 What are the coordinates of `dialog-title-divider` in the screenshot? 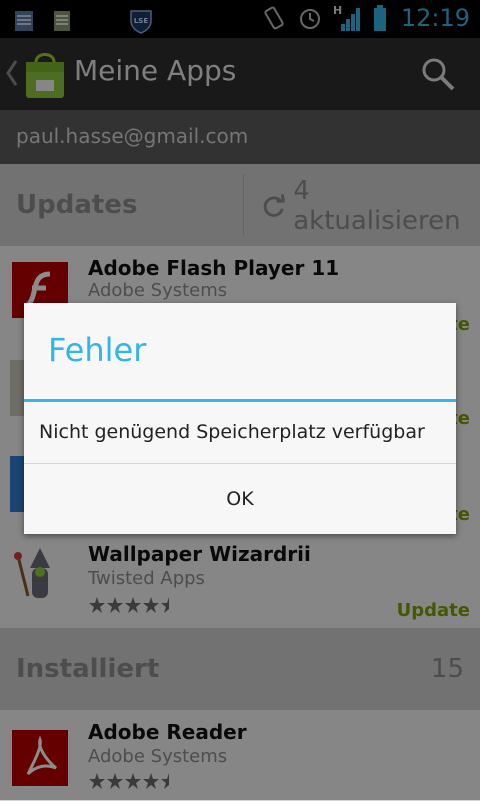 It's located at (240, 400).